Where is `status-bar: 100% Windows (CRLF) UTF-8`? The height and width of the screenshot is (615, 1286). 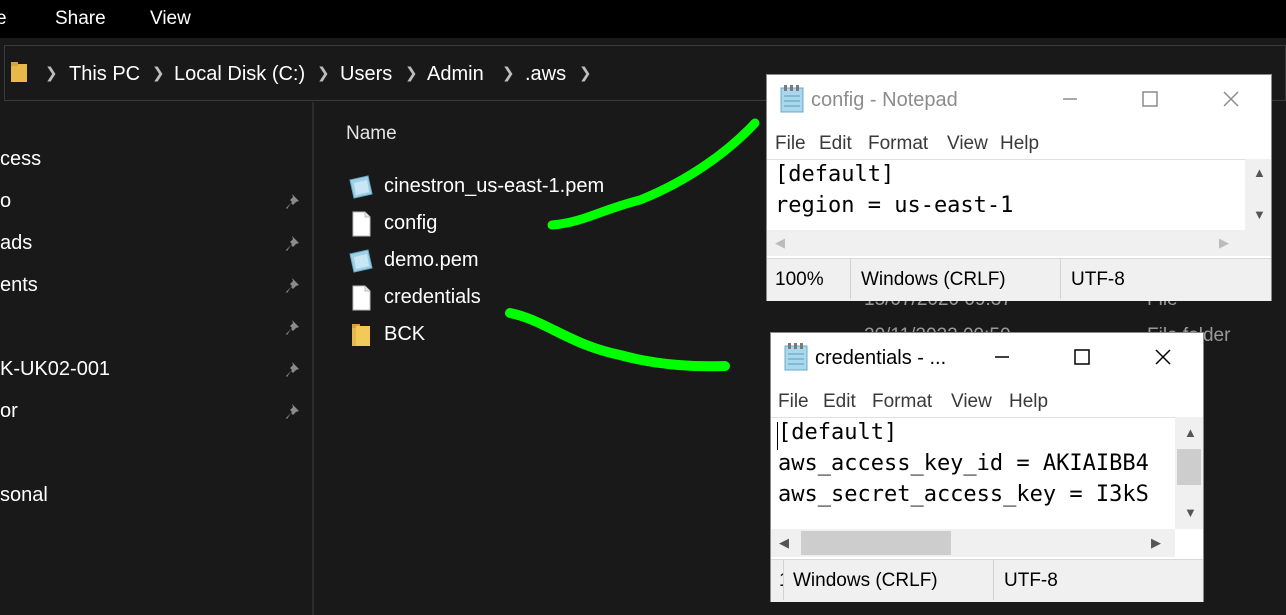 status-bar: 100% Windows (CRLF) UTF-8 is located at coordinates (1019, 279).